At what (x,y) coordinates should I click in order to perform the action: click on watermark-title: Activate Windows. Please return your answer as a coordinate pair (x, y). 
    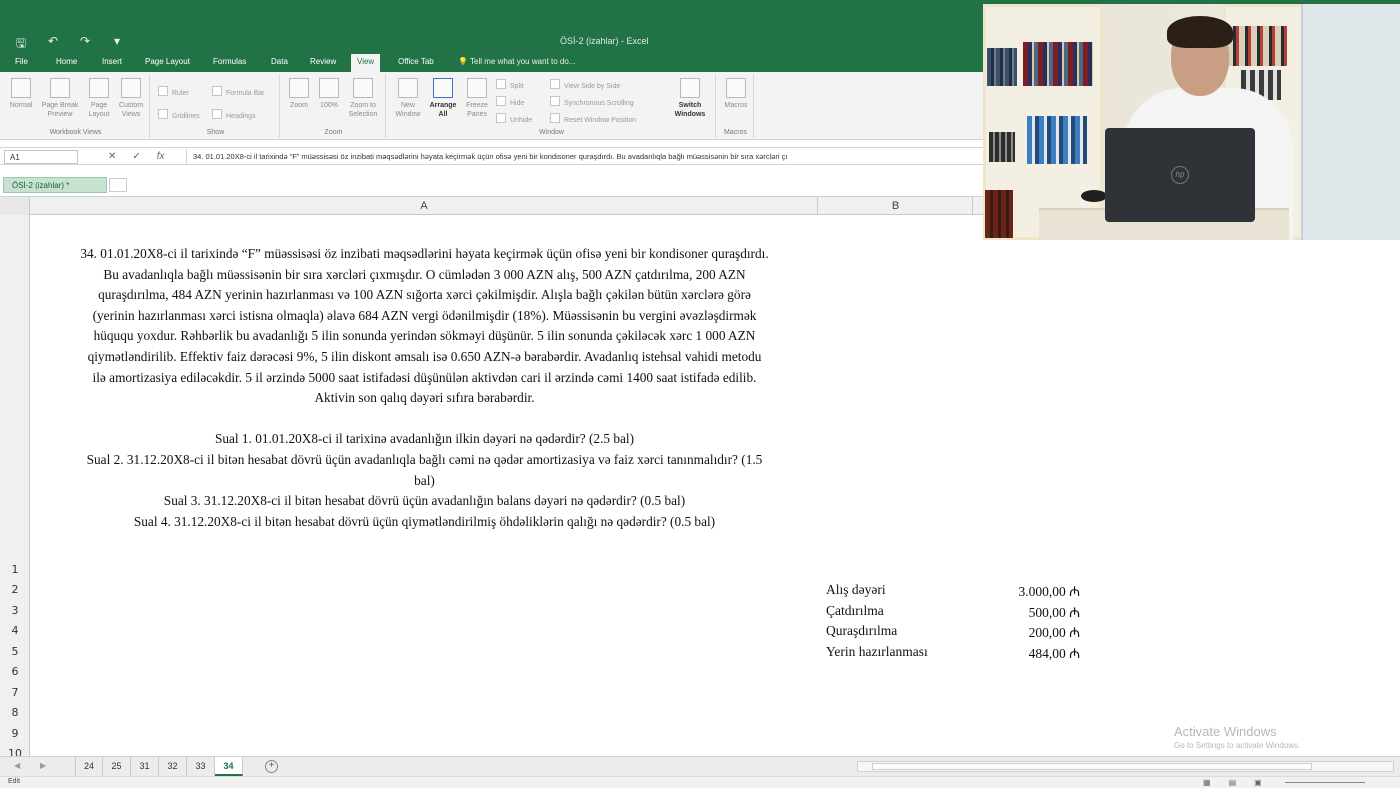
    Looking at the image, I should click on (1225, 731).